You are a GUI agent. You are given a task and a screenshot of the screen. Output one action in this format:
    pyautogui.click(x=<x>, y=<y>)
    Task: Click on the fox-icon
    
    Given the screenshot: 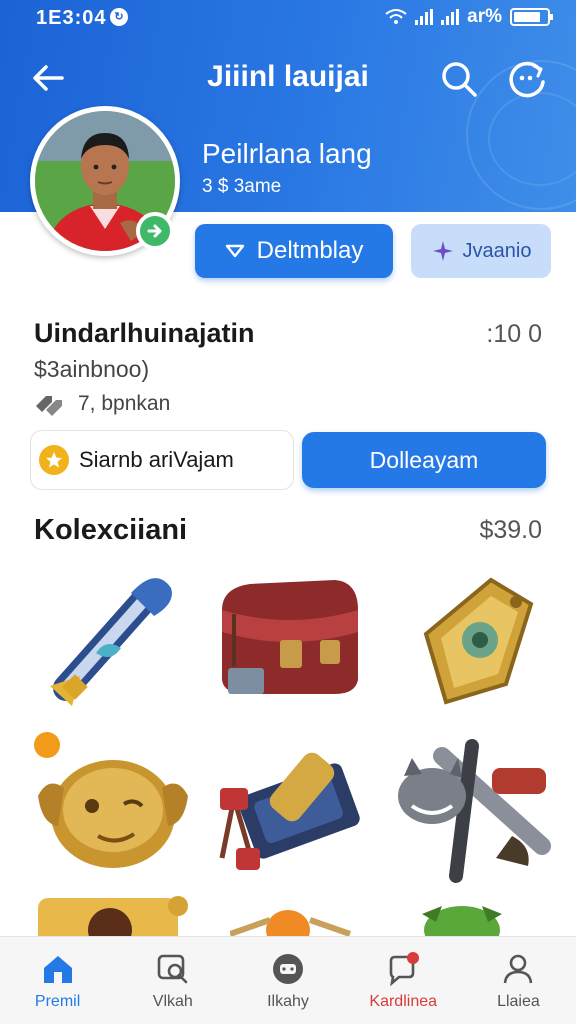 What is the action you would take?
    pyautogui.click(x=315, y=918)
    